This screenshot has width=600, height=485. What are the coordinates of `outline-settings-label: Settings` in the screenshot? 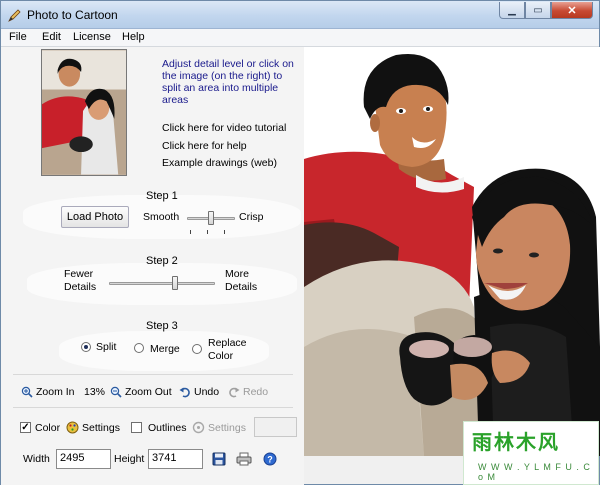 It's located at (227, 427).